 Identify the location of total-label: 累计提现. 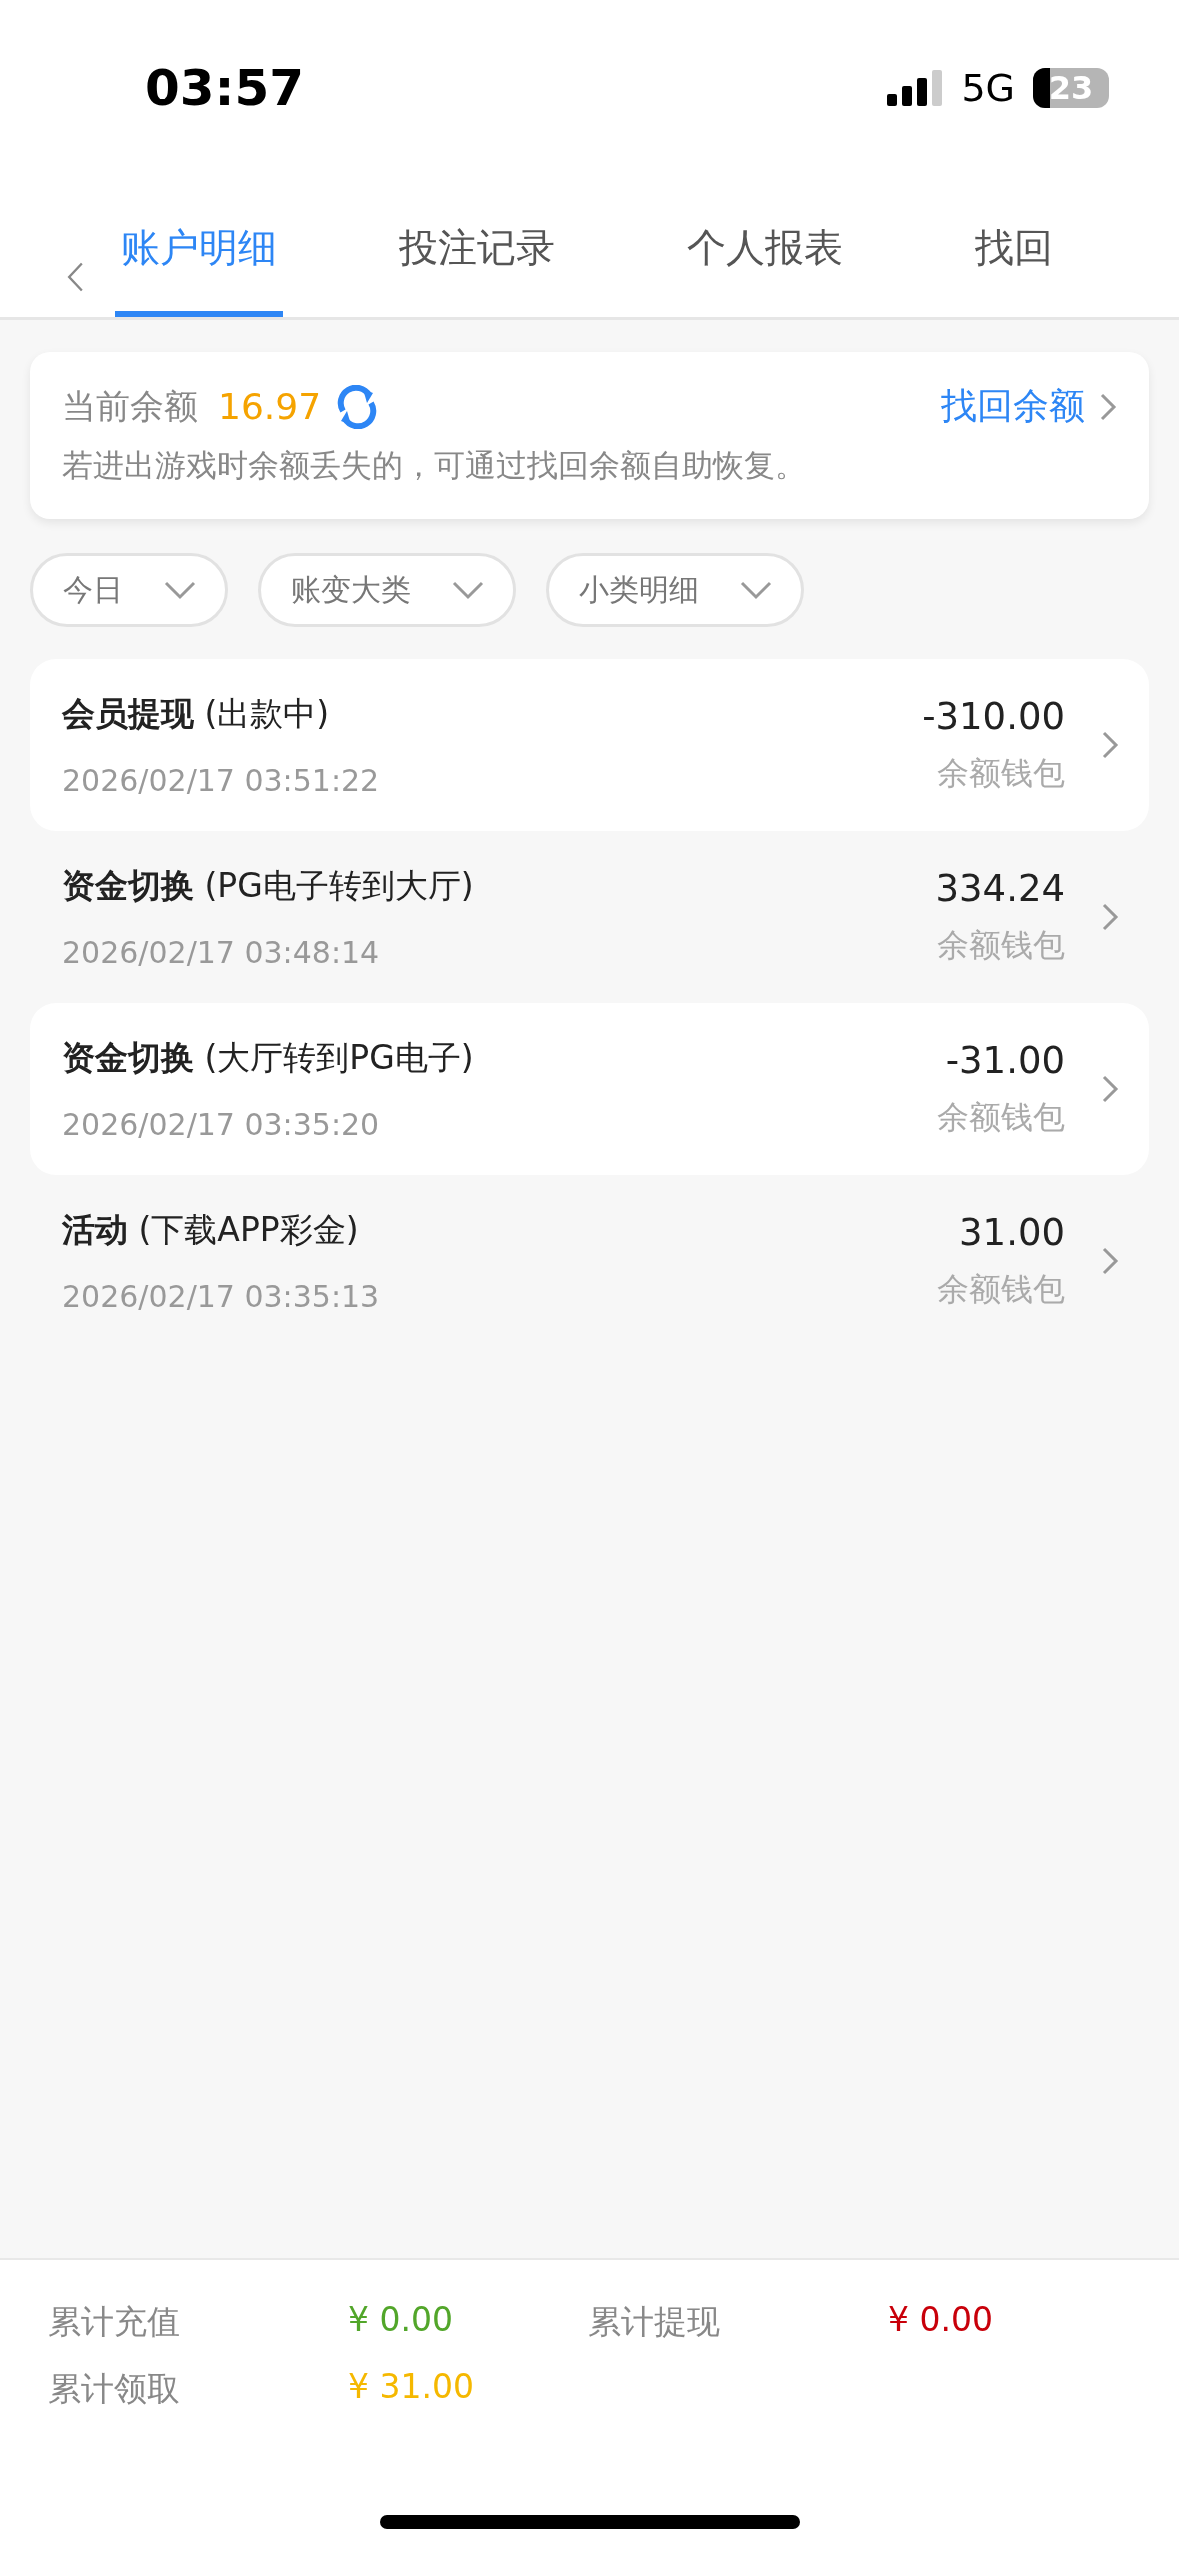
(654, 2322).